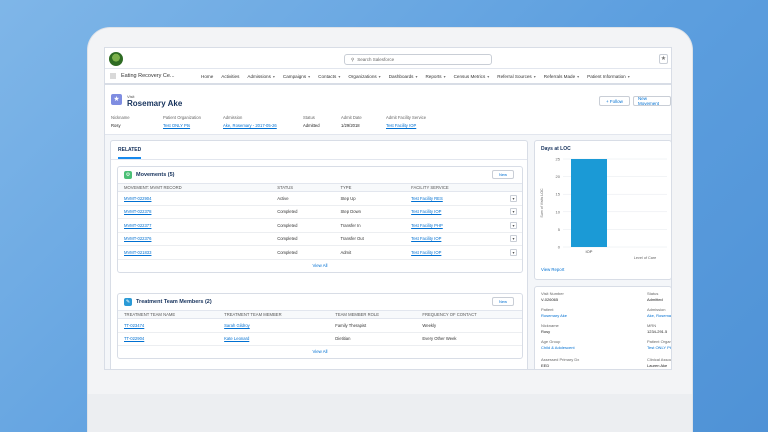 The height and width of the screenshot is (432, 768). What do you see at coordinates (552, 269) in the screenshot?
I see `view-report-link: View Report` at bounding box center [552, 269].